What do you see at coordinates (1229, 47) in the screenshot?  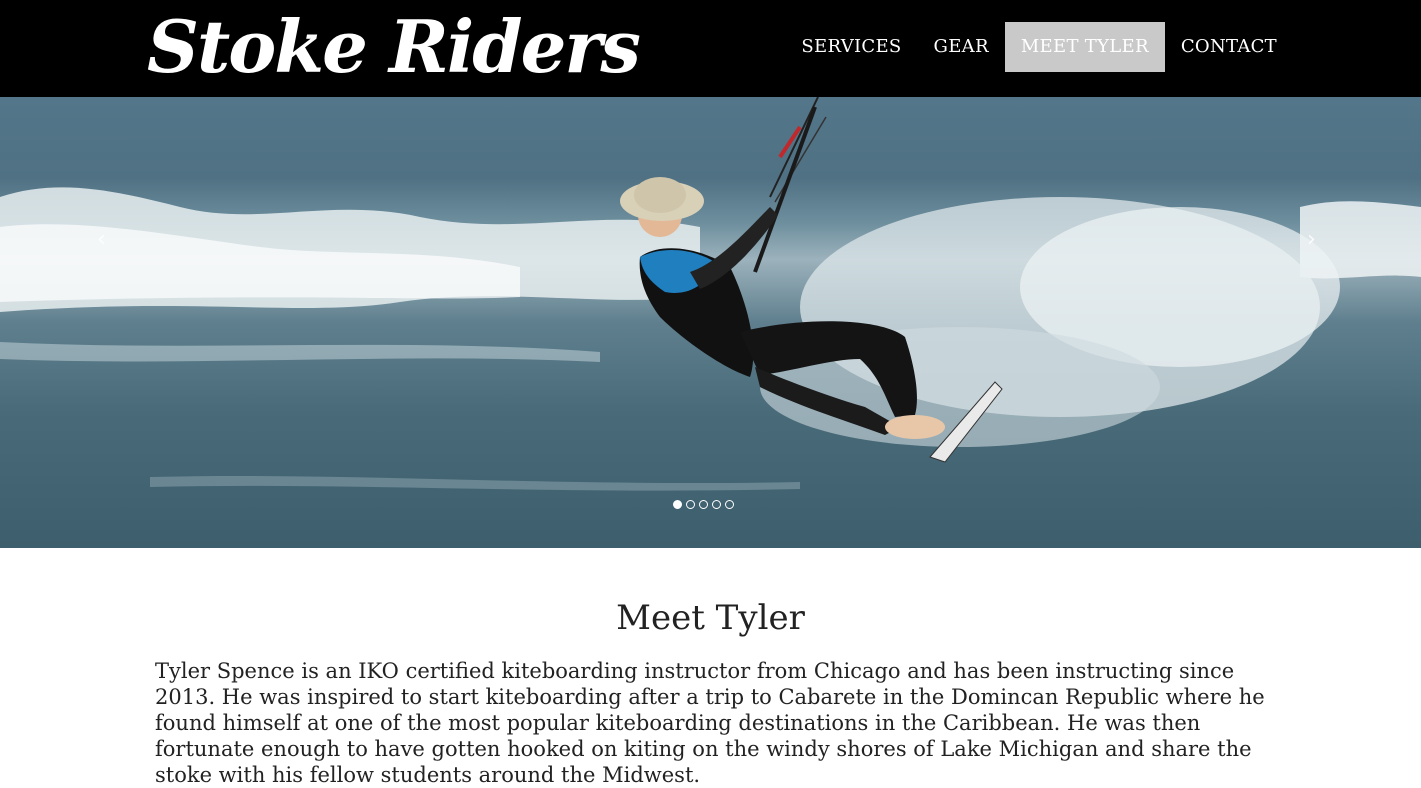 I see `nav-contact: CONTACT` at bounding box center [1229, 47].